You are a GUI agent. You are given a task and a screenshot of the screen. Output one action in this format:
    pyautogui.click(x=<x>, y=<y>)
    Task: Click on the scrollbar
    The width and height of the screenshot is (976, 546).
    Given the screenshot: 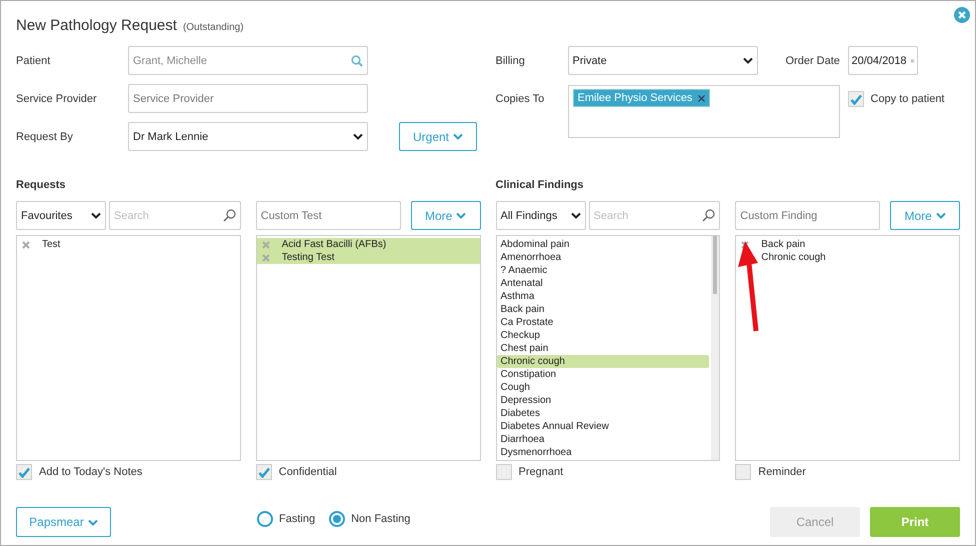 What is the action you would take?
    pyautogui.click(x=715, y=348)
    